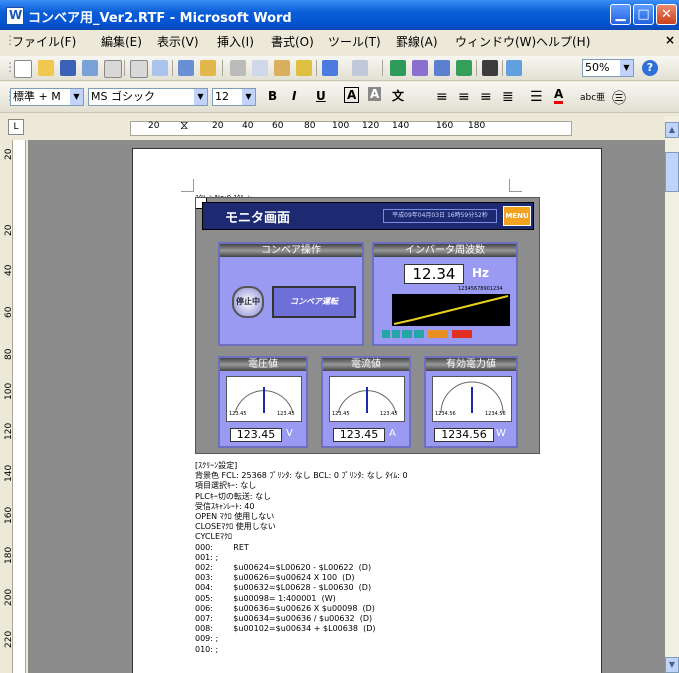  Describe the element at coordinates (304, 68) in the screenshot. I see `format-painter-icon` at that location.